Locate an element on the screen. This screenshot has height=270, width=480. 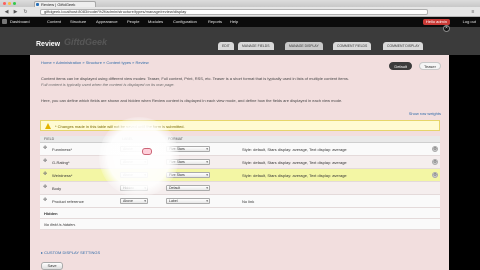
spotlight-highlight-marker is located at coordinates (147, 151).